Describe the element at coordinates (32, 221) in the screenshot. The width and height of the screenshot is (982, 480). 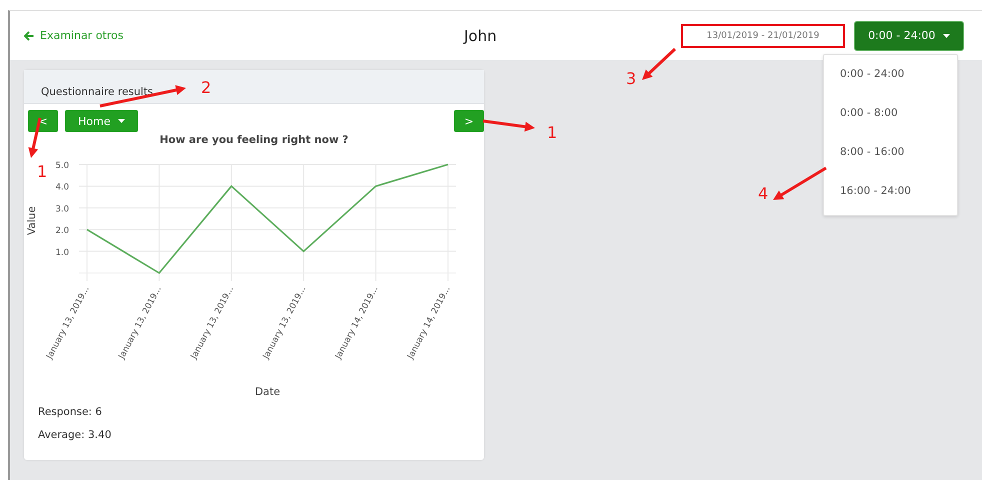
I see `y-axis-label: Value` at that location.